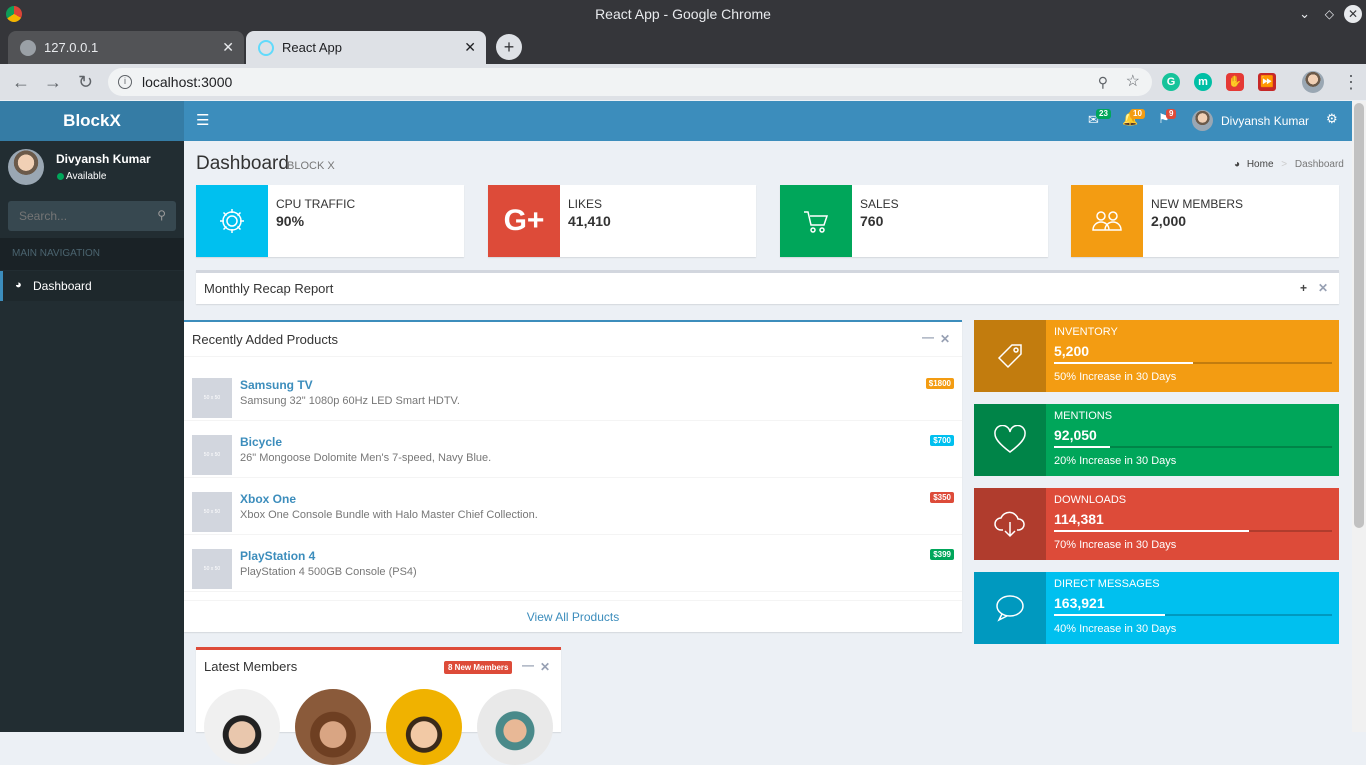 This screenshot has width=1366, height=765. Describe the element at coordinates (21, 82) in the screenshot. I see `back-icon: ←` at that location.